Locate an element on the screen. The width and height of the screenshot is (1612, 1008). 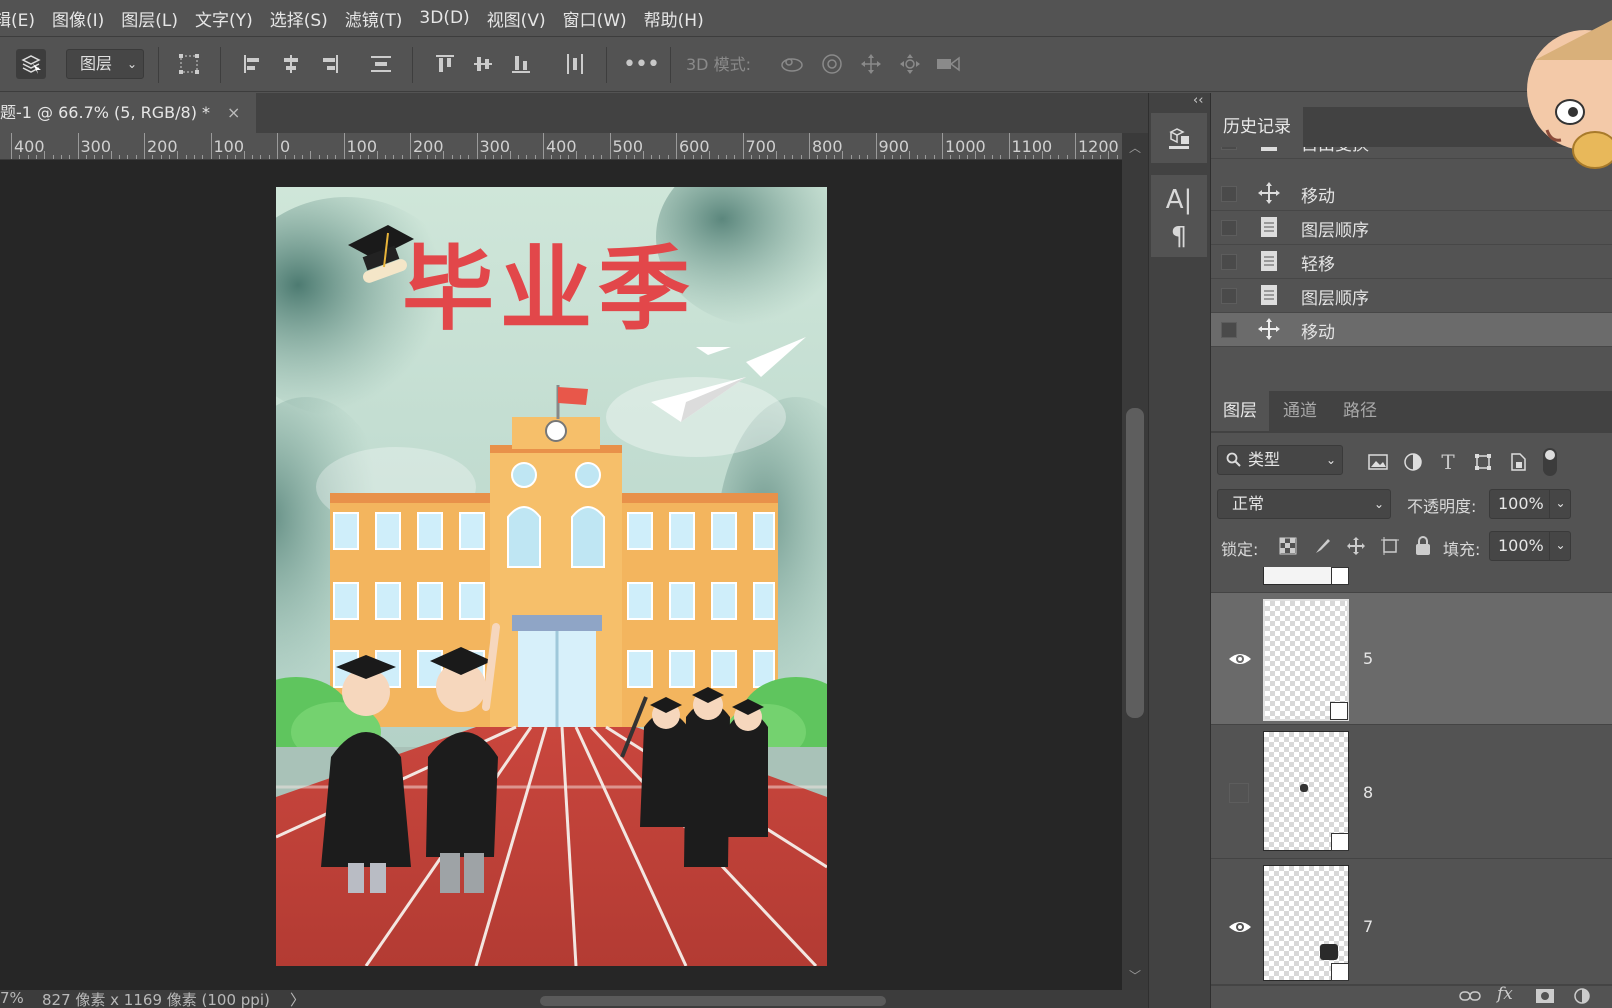
3d-orbit-icon is located at coordinates (792, 64).